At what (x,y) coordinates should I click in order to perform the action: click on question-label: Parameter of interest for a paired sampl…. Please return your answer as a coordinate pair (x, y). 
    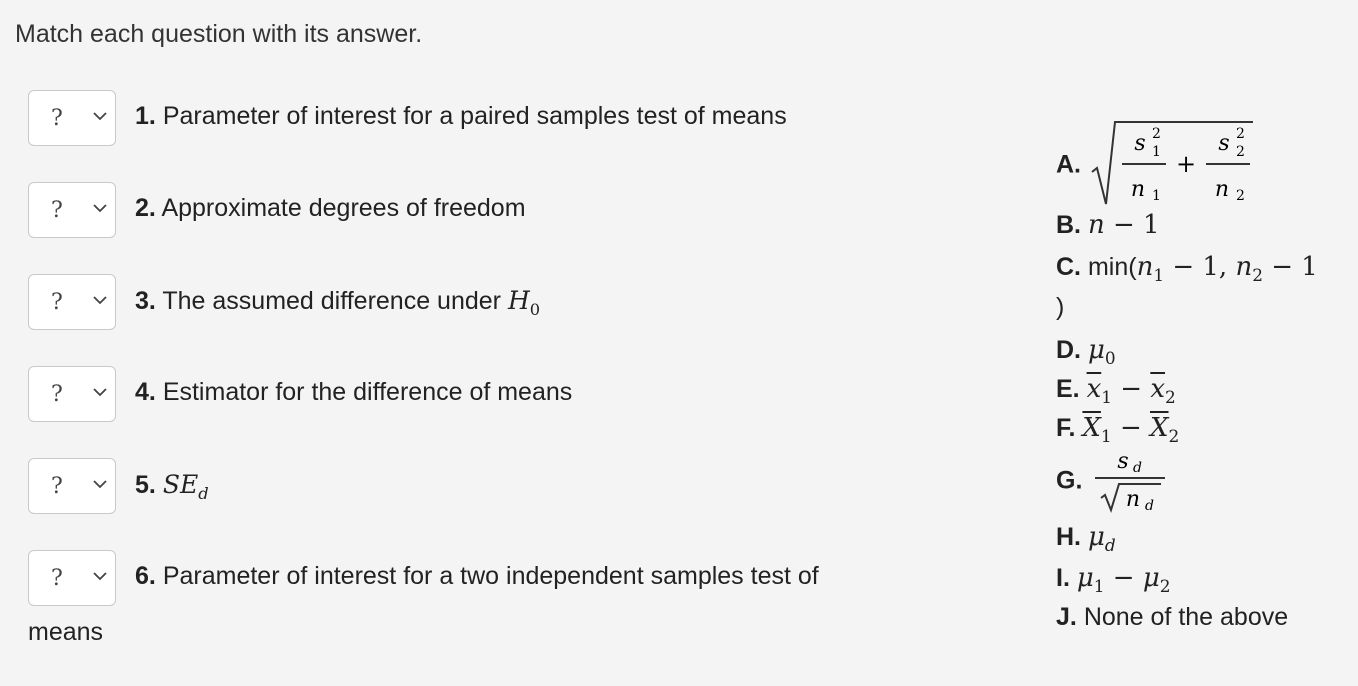
    Looking at the image, I should click on (474, 116).